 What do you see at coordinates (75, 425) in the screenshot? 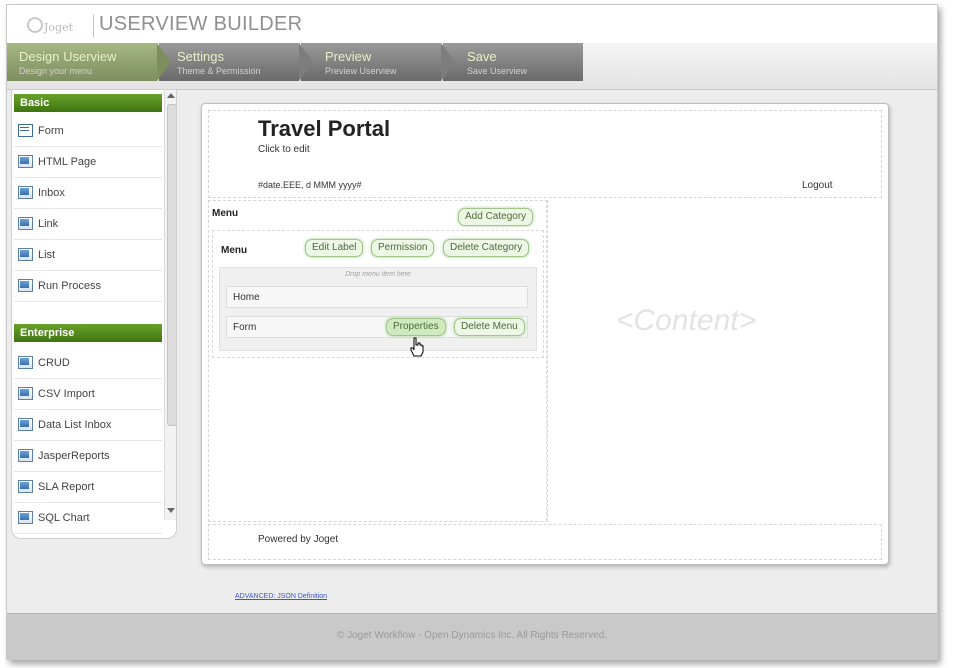
I see `palette-item-label: Data List Inbox` at bounding box center [75, 425].